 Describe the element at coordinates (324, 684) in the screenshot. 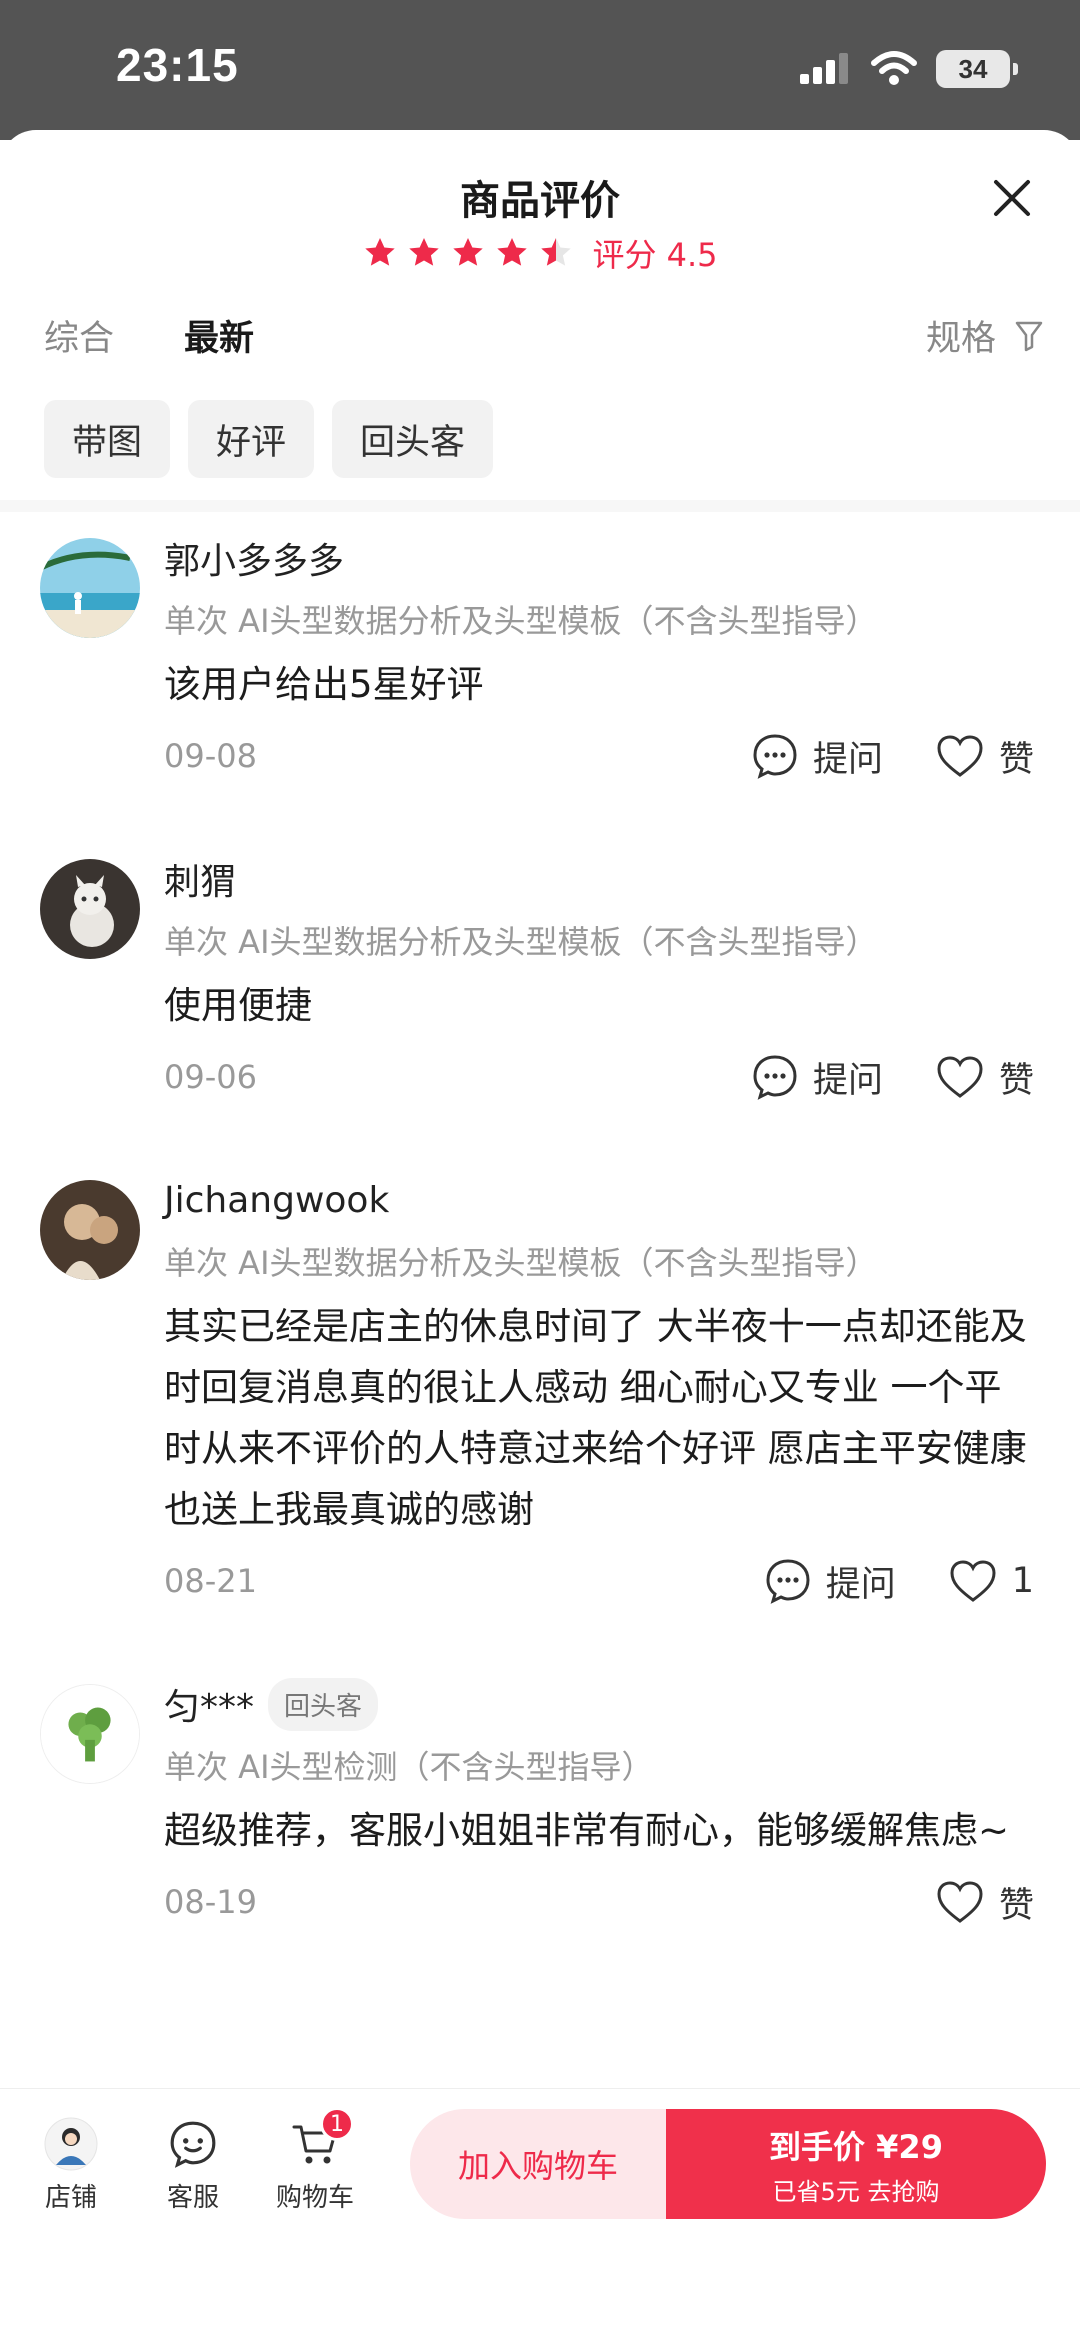

I see `review-content: 该用户给出5星好评` at that location.